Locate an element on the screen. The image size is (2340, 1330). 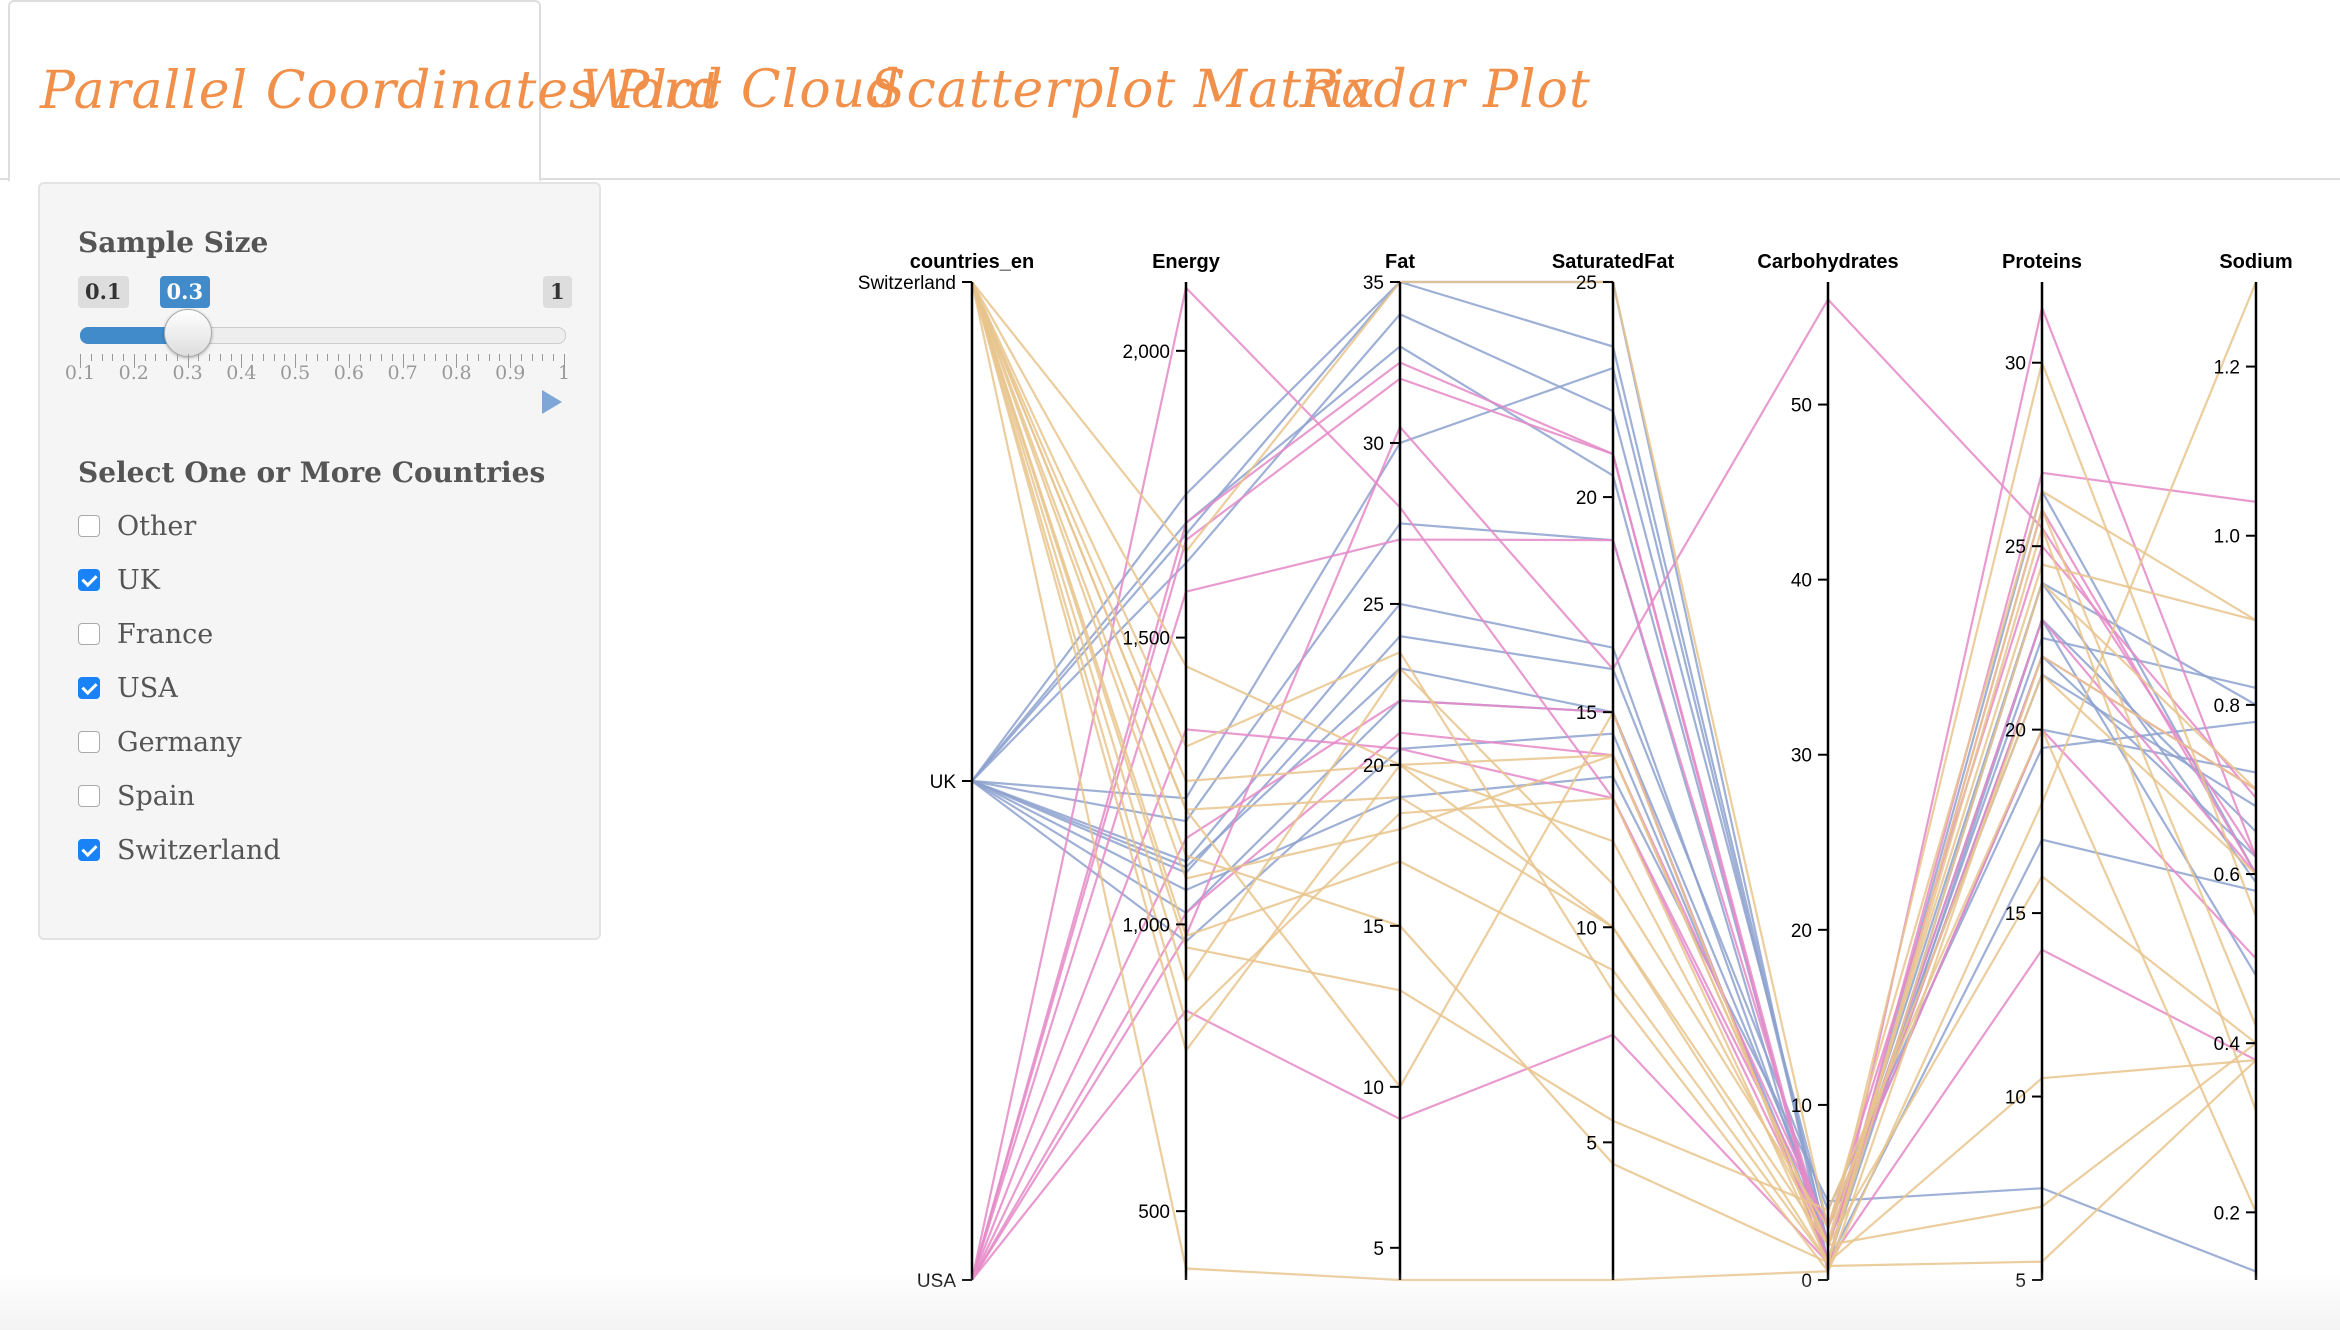
axis-tick-label: 35 is located at coordinates (1373, 283).